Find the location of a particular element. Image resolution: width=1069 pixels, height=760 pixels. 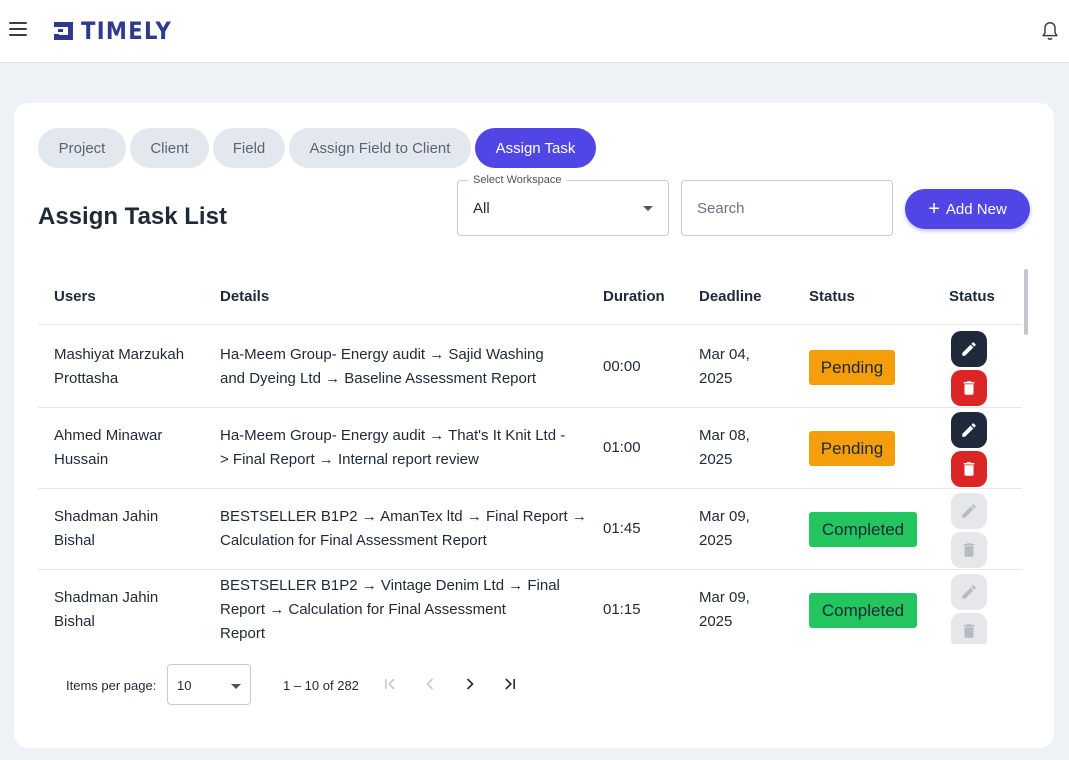

task-deadline: Mar 04, 2025 is located at coordinates (724, 366).